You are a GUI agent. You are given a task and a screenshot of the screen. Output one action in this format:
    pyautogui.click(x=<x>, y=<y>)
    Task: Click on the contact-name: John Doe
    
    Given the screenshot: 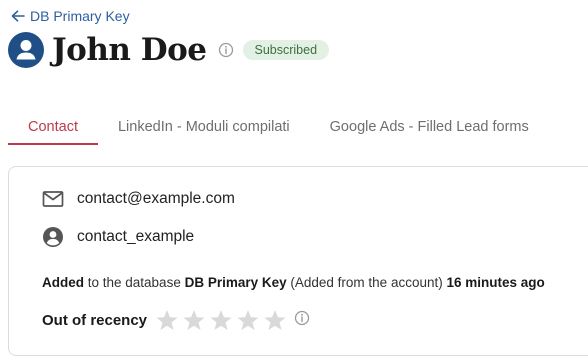 What is the action you would take?
    pyautogui.click(x=129, y=50)
    